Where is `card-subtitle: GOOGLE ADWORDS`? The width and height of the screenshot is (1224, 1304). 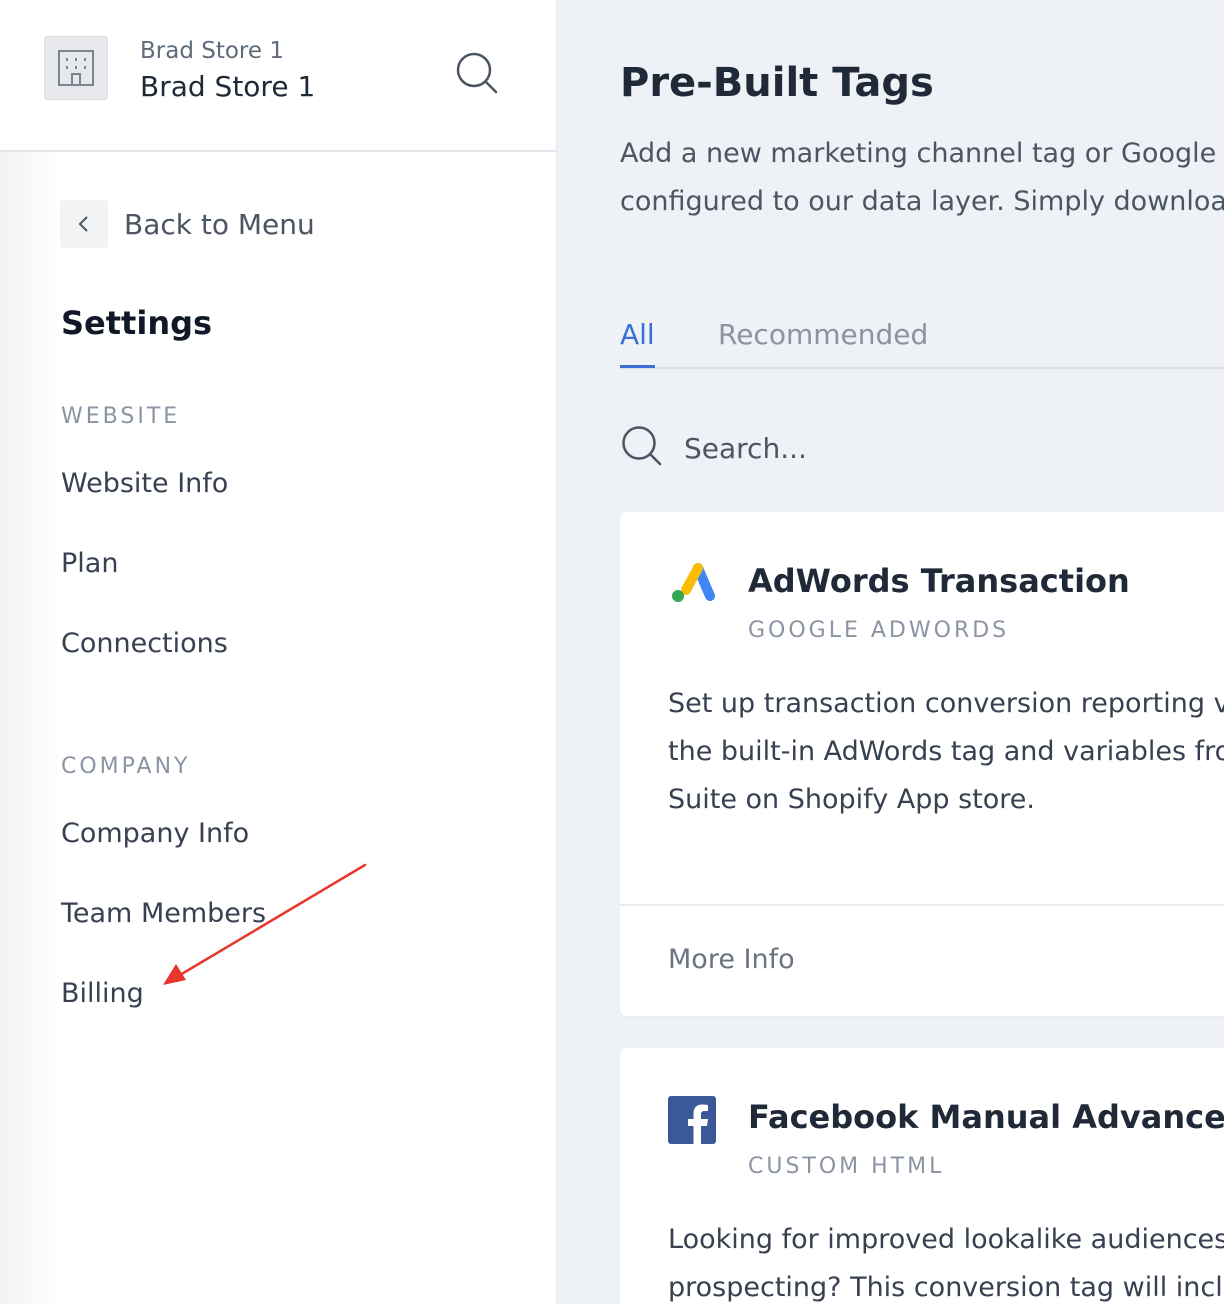
card-subtitle: GOOGLE ADWORDS is located at coordinates (879, 630).